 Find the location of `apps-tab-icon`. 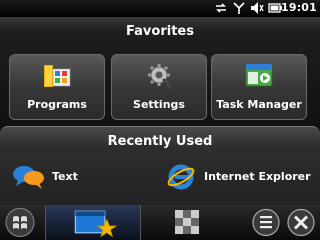

apps-tab-icon is located at coordinates (187, 222).